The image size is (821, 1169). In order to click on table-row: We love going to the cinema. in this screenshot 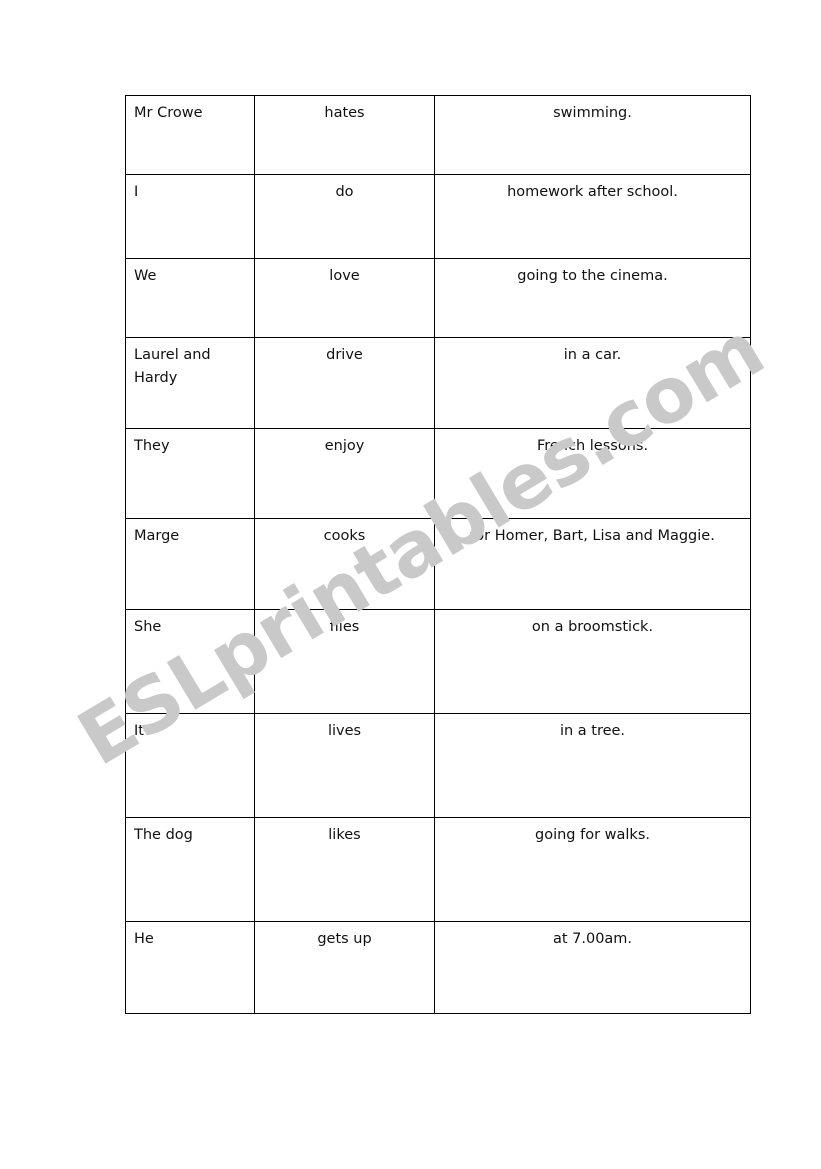, I will do `click(438, 298)`.